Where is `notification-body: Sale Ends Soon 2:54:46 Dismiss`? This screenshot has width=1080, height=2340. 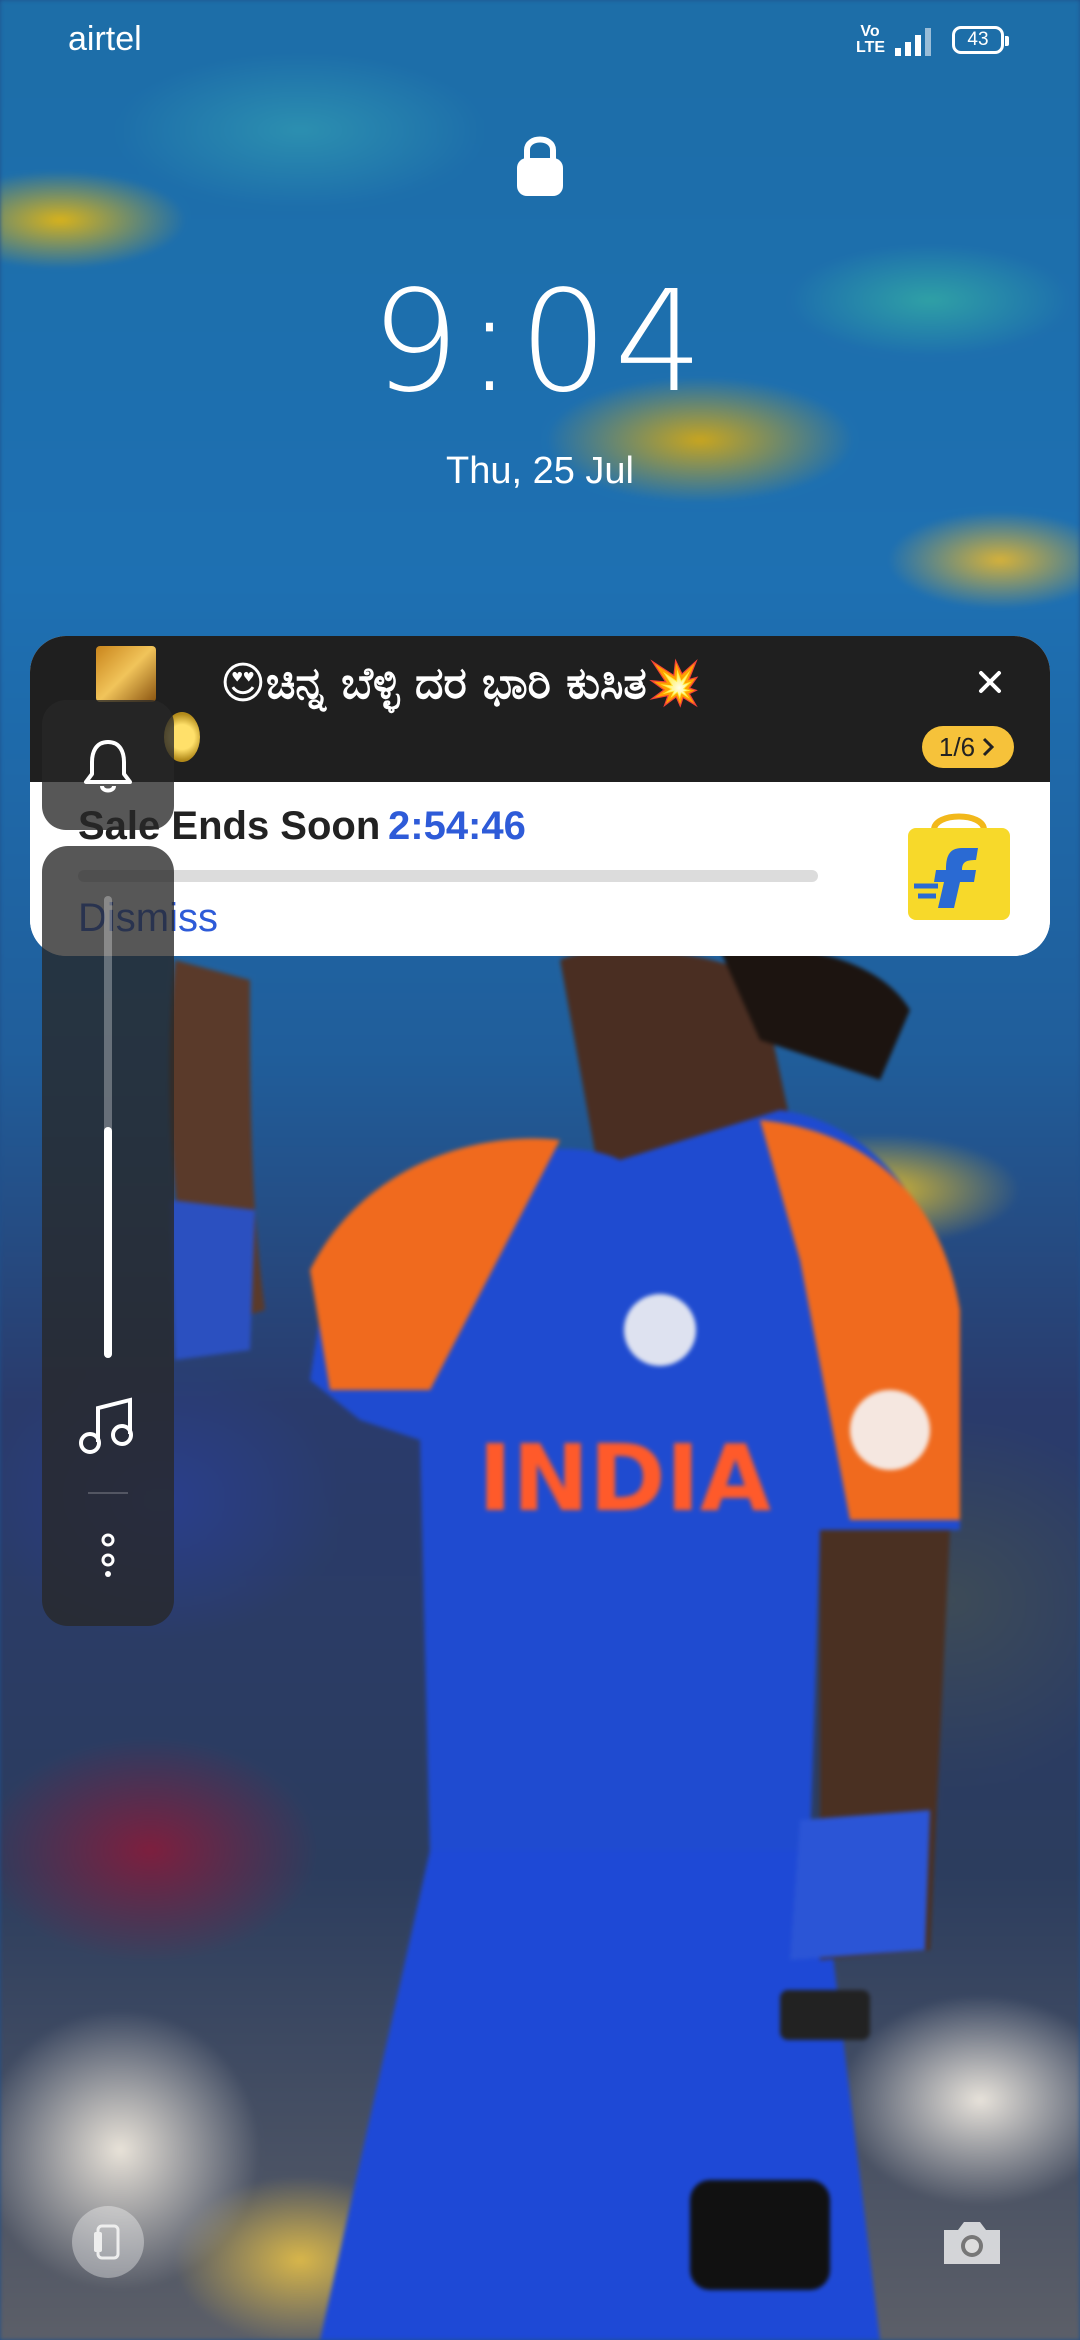 notification-body: Sale Ends Soon 2:54:46 Dismiss is located at coordinates (540, 869).